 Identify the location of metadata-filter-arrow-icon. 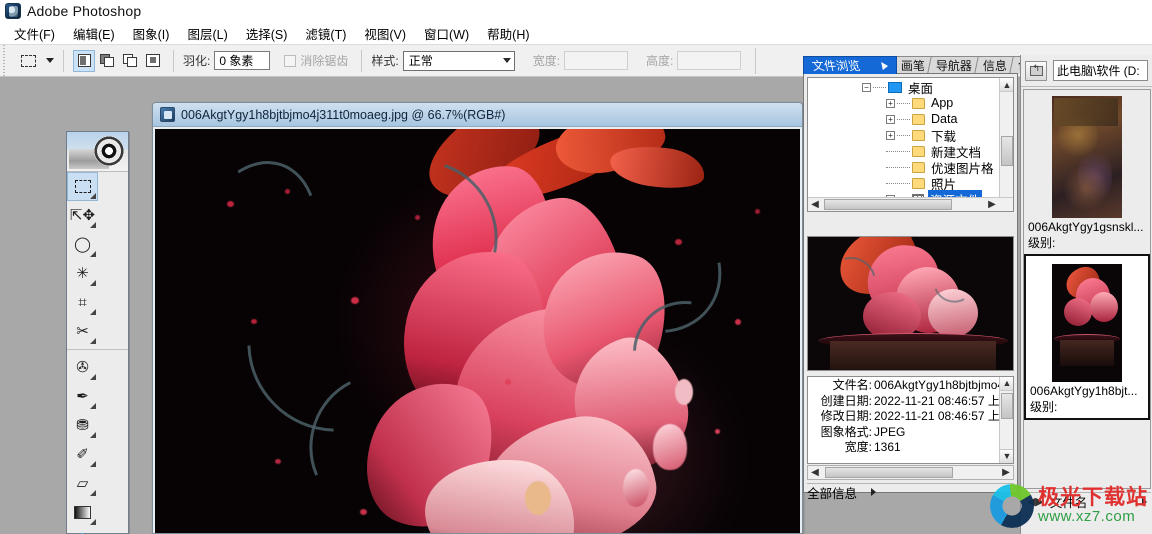
(874, 492).